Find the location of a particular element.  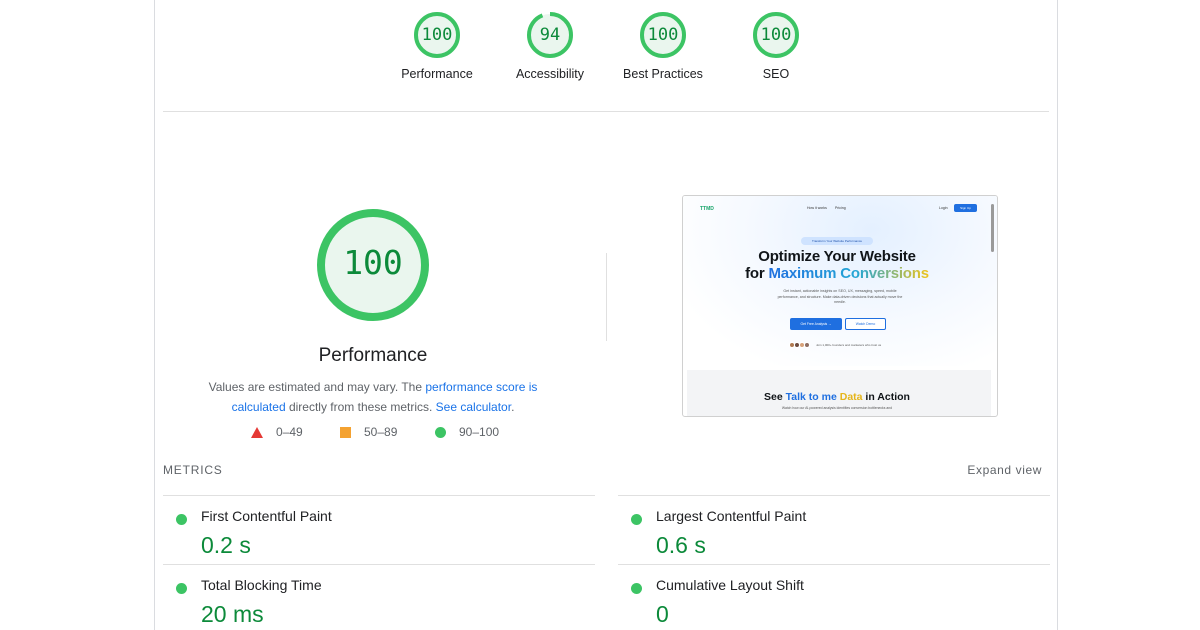

metric-value: 0.6 s is located at coordinates (681, 545).